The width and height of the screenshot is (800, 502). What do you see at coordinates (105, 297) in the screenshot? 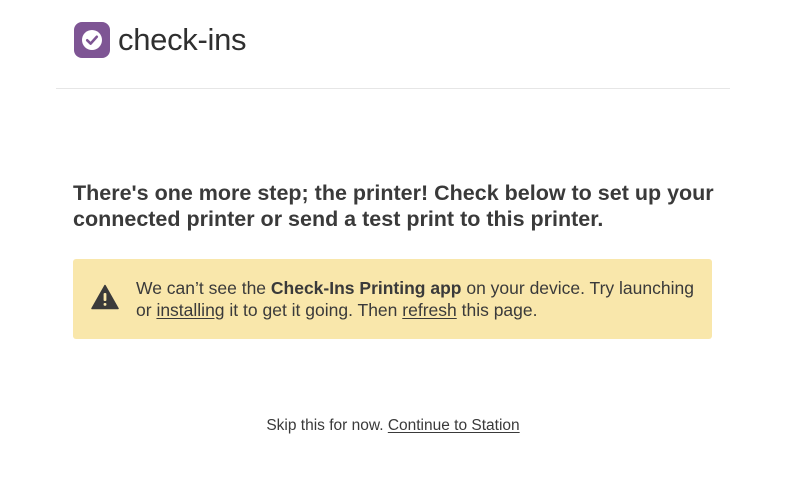
I see `warning-icon` at bounding box center [105, 297].